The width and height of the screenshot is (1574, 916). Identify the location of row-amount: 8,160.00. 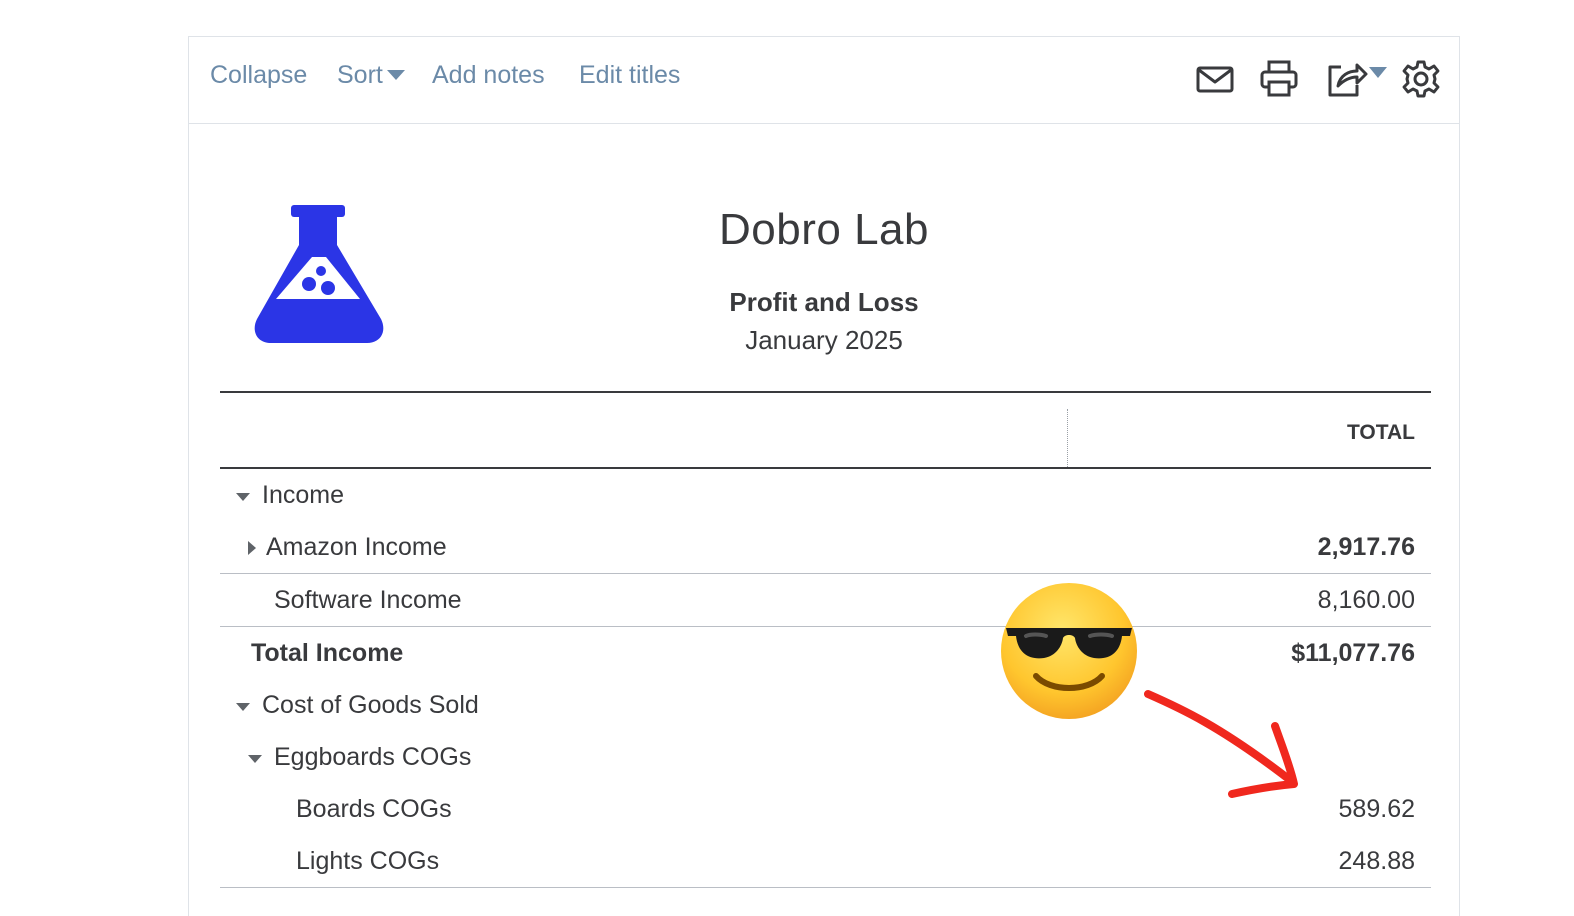
(1366, 600).